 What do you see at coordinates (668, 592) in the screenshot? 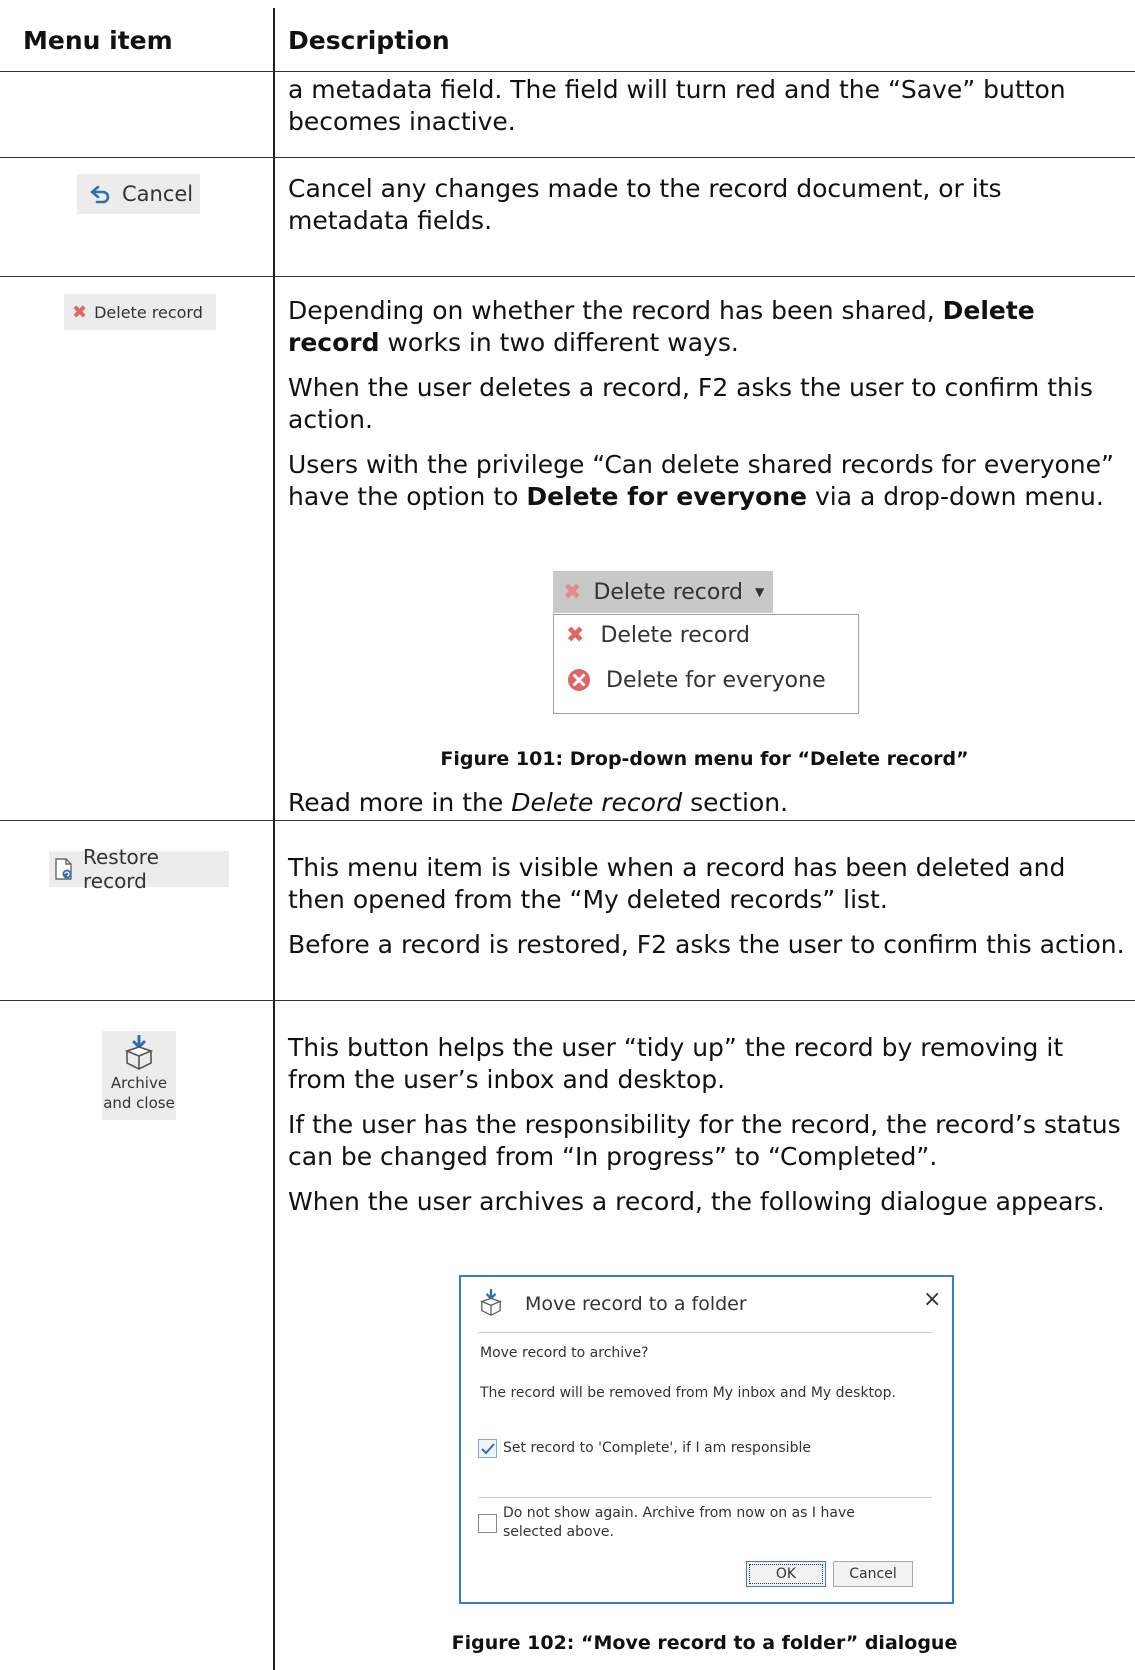
I see `dropdown-button-label: Delete record` at bounding box center [668, 592].